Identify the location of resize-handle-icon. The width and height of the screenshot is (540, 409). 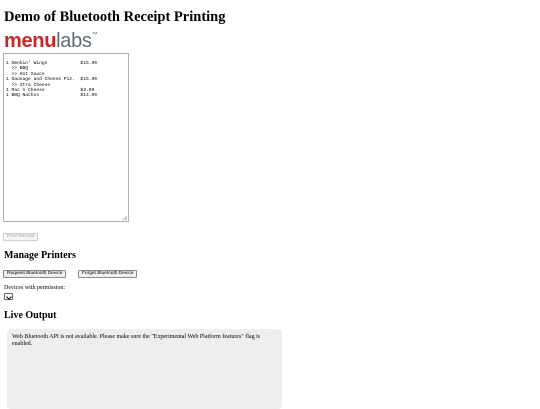
(125, 218).